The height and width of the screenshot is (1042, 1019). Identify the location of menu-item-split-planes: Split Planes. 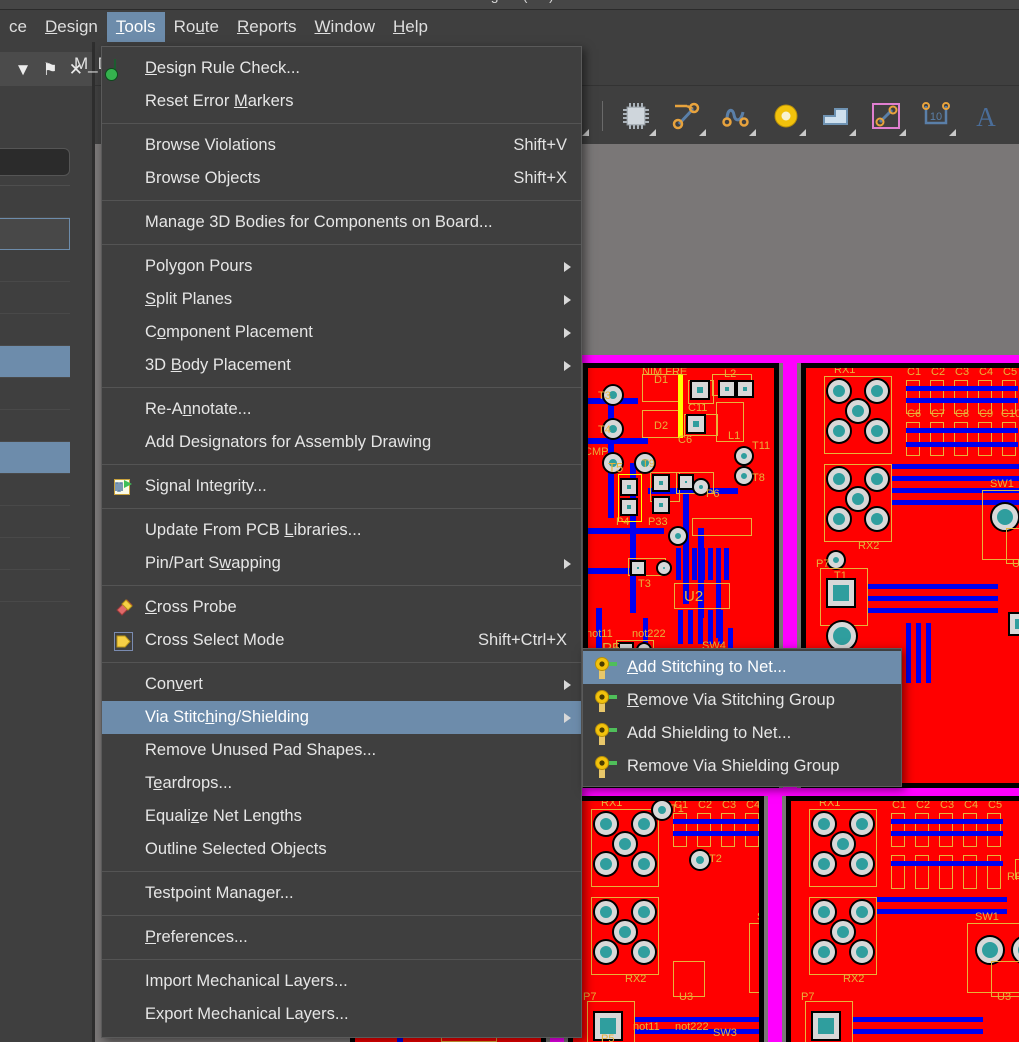
(341, 299).